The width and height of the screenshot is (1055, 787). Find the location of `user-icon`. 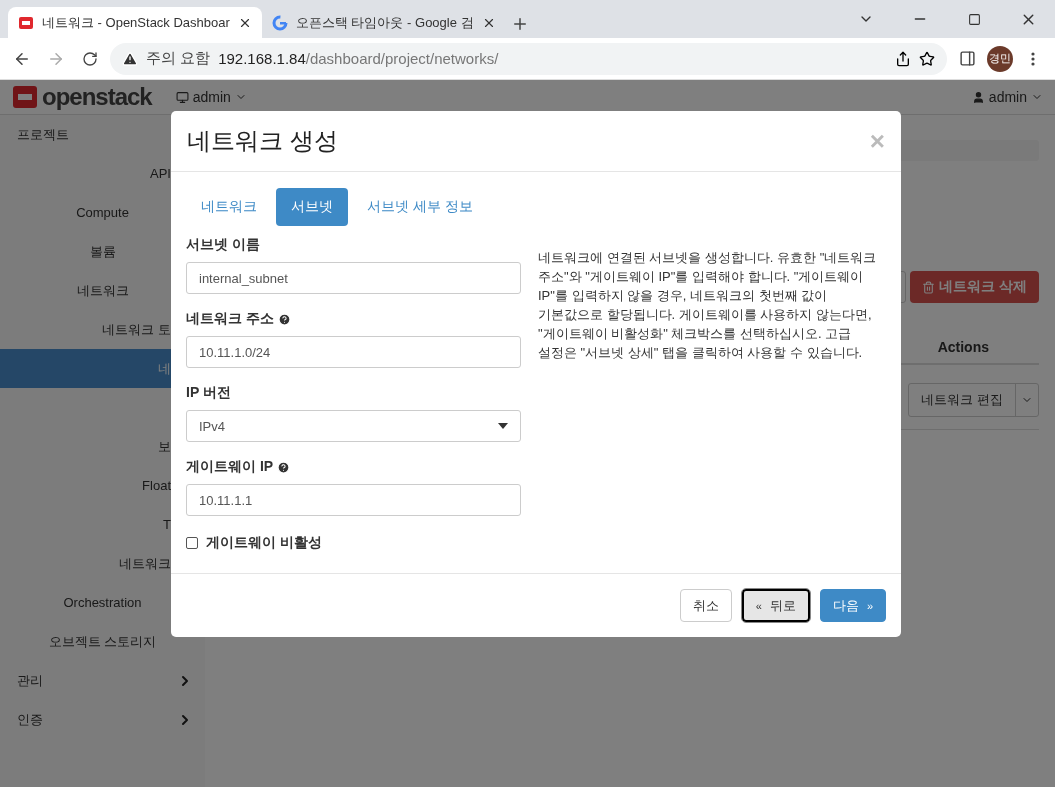

user-icon is located at coordinates (978, 97).